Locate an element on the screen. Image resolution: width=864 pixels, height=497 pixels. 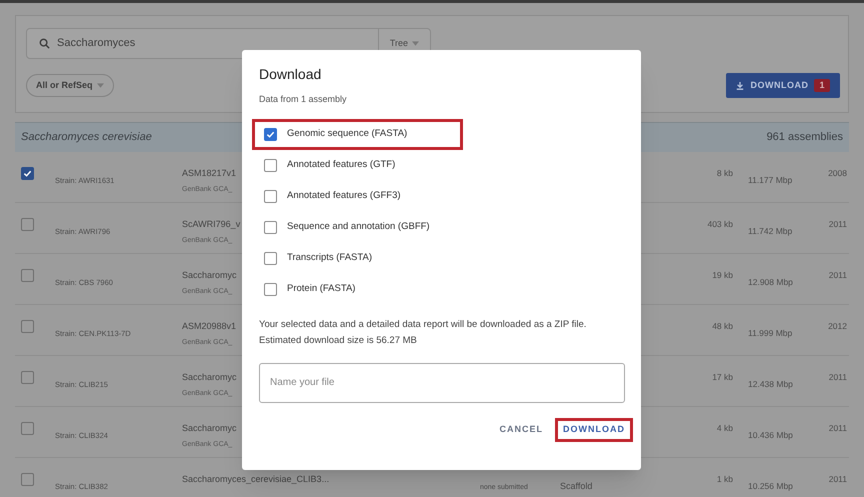
download-button: DOWNLOAD 1 is located at coordinates (783, 85).